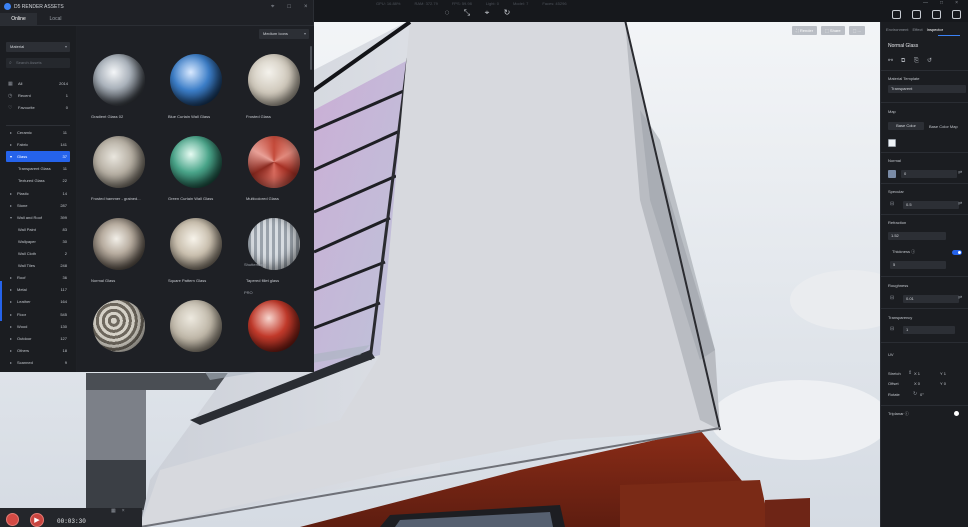 The height and width of the screenshot is (527, 968). I want to click on base-color-tab-label: Base Color, so click(906, 125).